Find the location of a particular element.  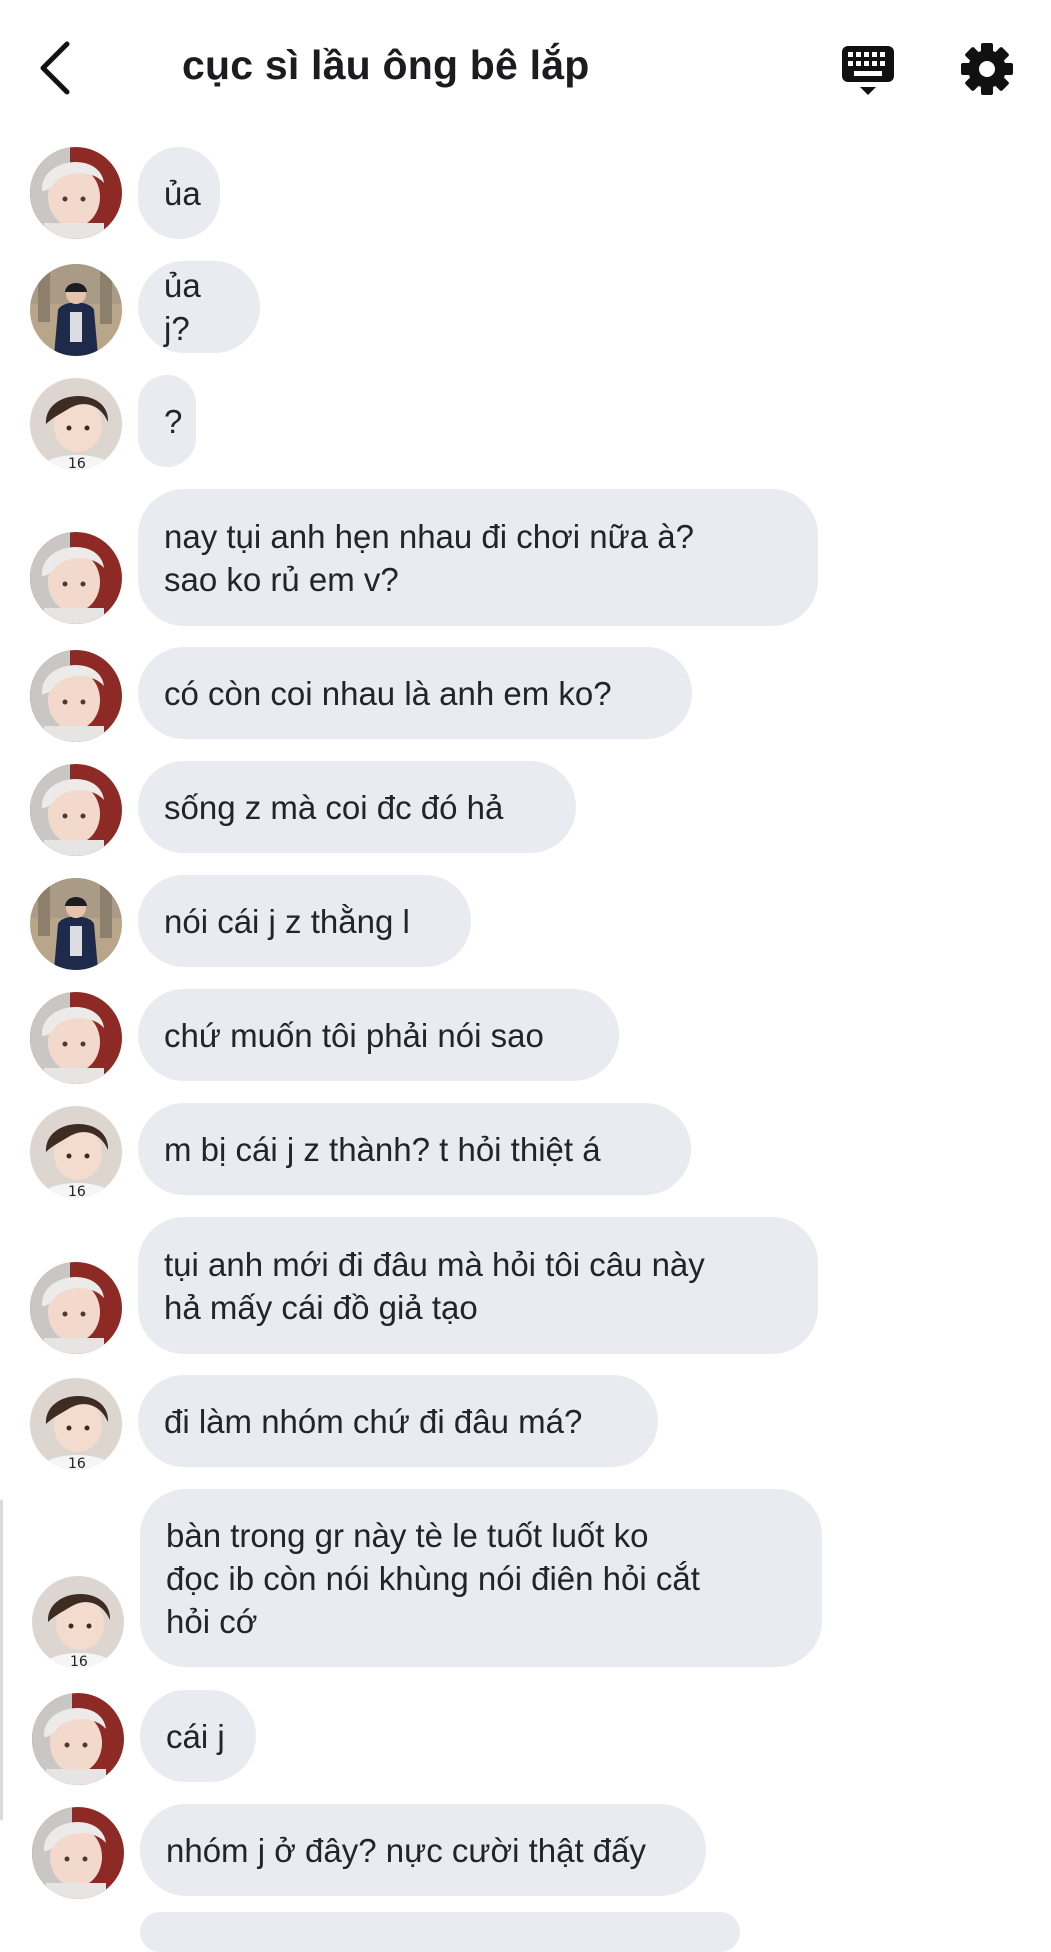

message-bubble: có còn coi nhau là anh em ko? is located at coordinates (415, 693).